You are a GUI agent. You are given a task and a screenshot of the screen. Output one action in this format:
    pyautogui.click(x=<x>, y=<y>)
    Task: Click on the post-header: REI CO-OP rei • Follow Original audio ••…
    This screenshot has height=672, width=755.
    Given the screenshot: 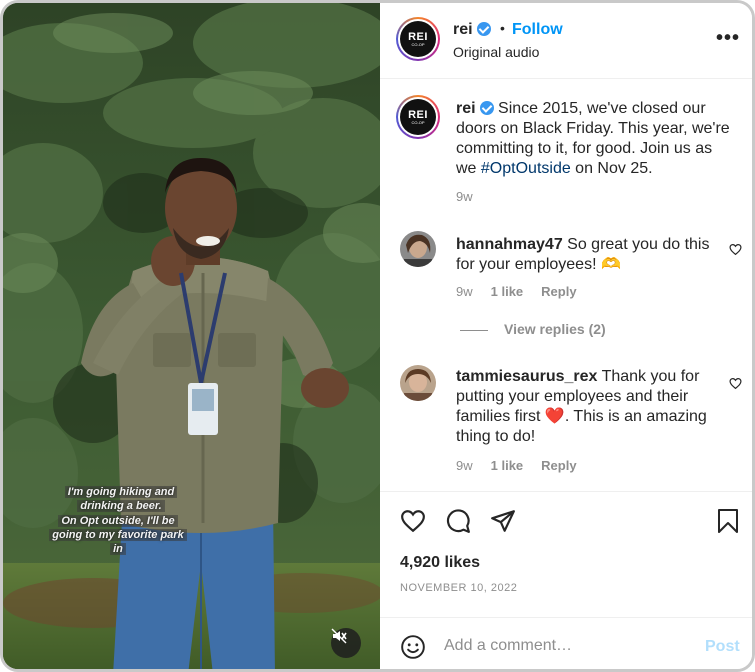 What is the action you would take?
    pyautogui.click(x=566, y=41)
    